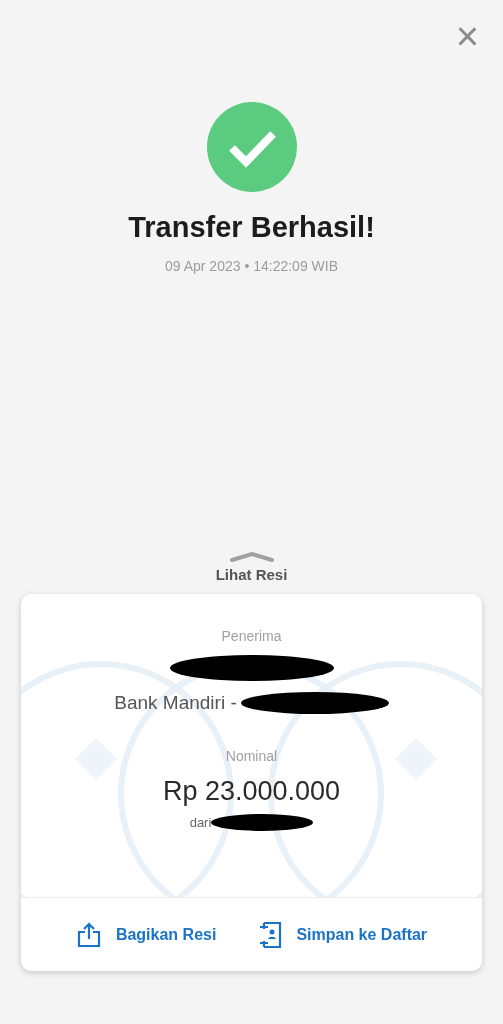  I want to click on transaction-timestamp: 09 Apr 2023 • 14:22:09 WIB, so click(251, 266).